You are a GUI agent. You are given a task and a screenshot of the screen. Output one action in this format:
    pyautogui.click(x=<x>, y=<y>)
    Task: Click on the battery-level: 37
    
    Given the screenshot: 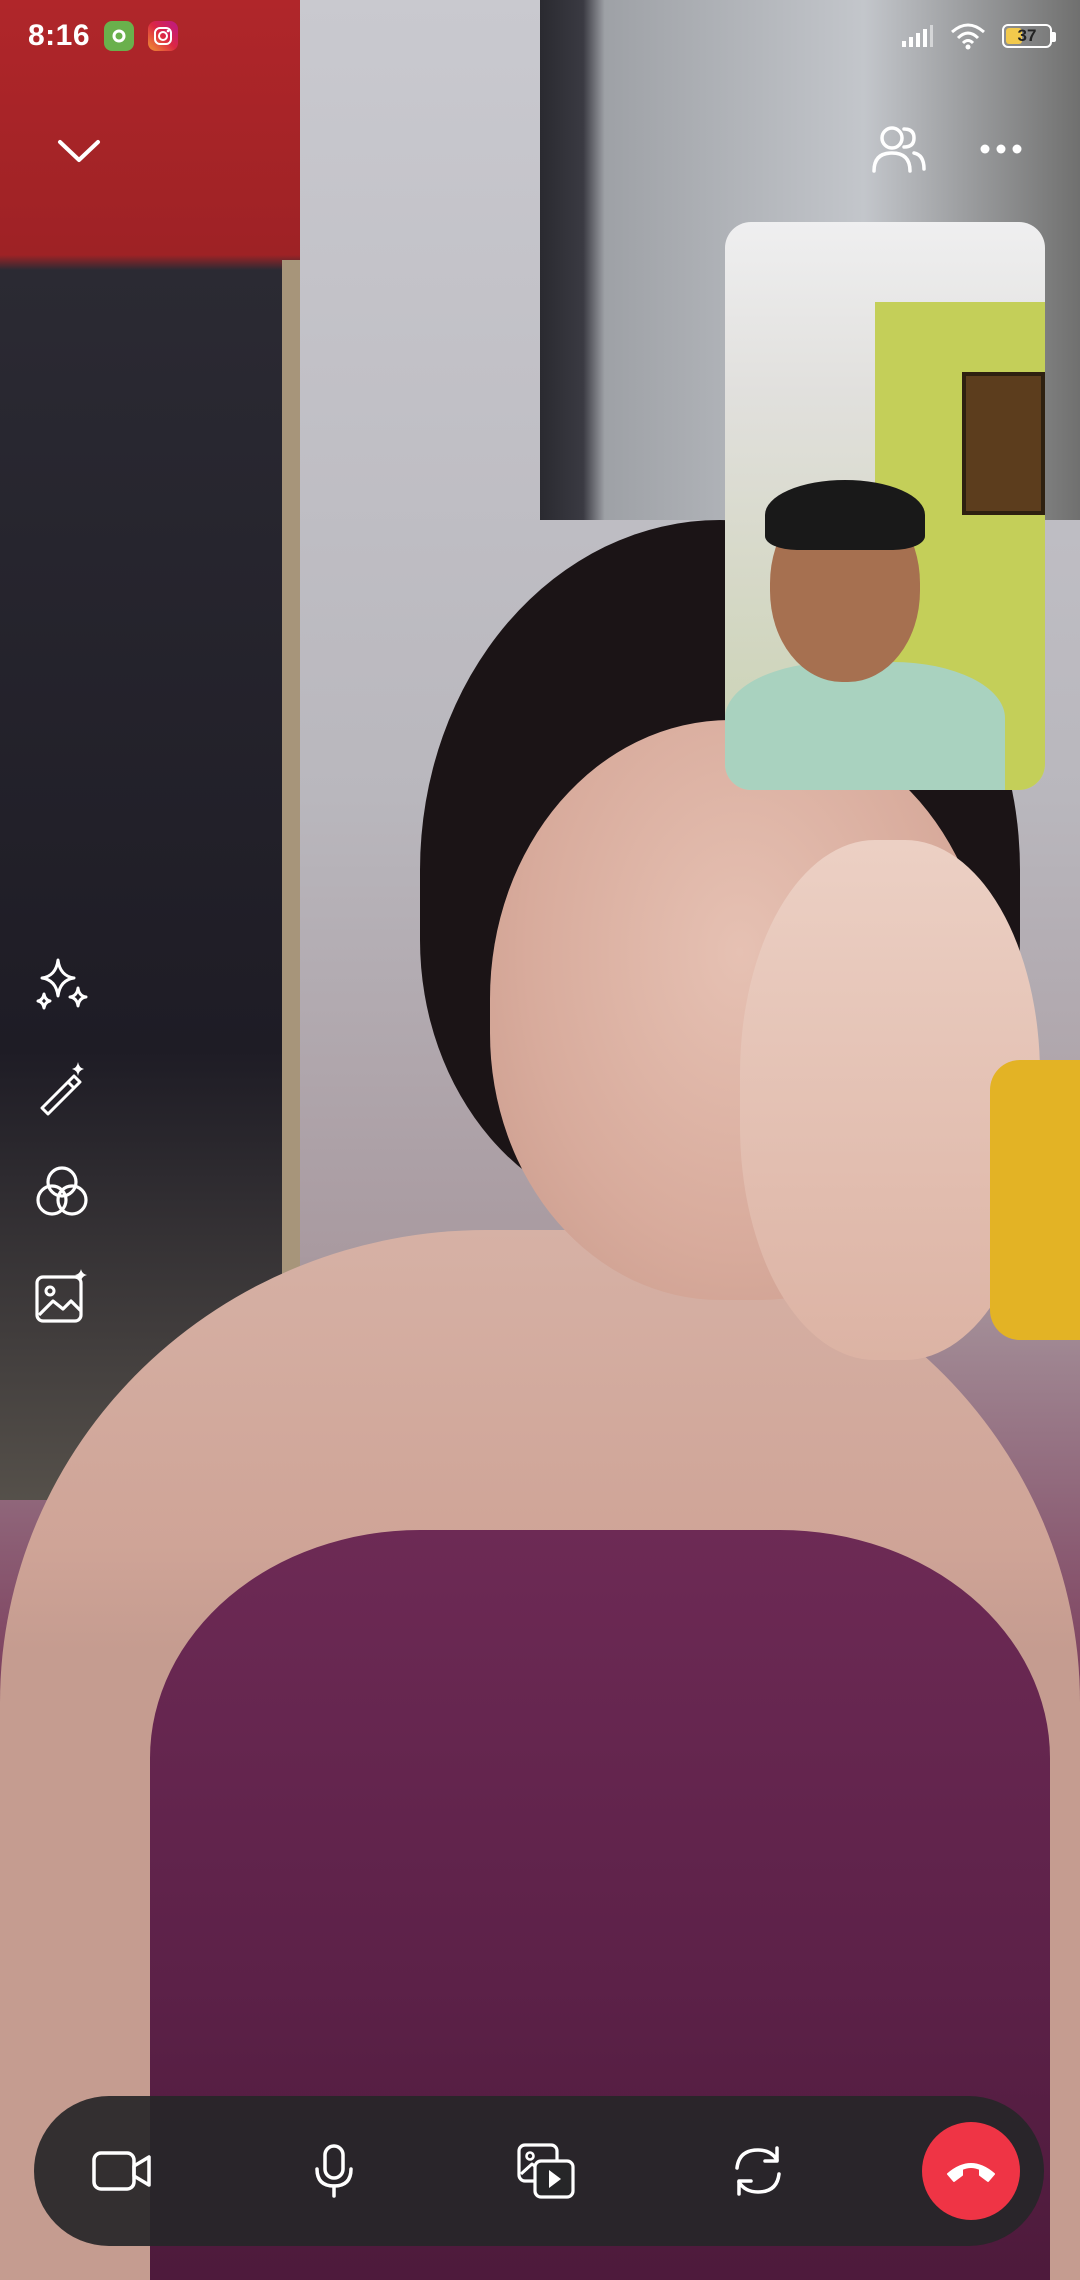 What is the action you would take?
    pyautogui.click(x=1027, y=35)
    